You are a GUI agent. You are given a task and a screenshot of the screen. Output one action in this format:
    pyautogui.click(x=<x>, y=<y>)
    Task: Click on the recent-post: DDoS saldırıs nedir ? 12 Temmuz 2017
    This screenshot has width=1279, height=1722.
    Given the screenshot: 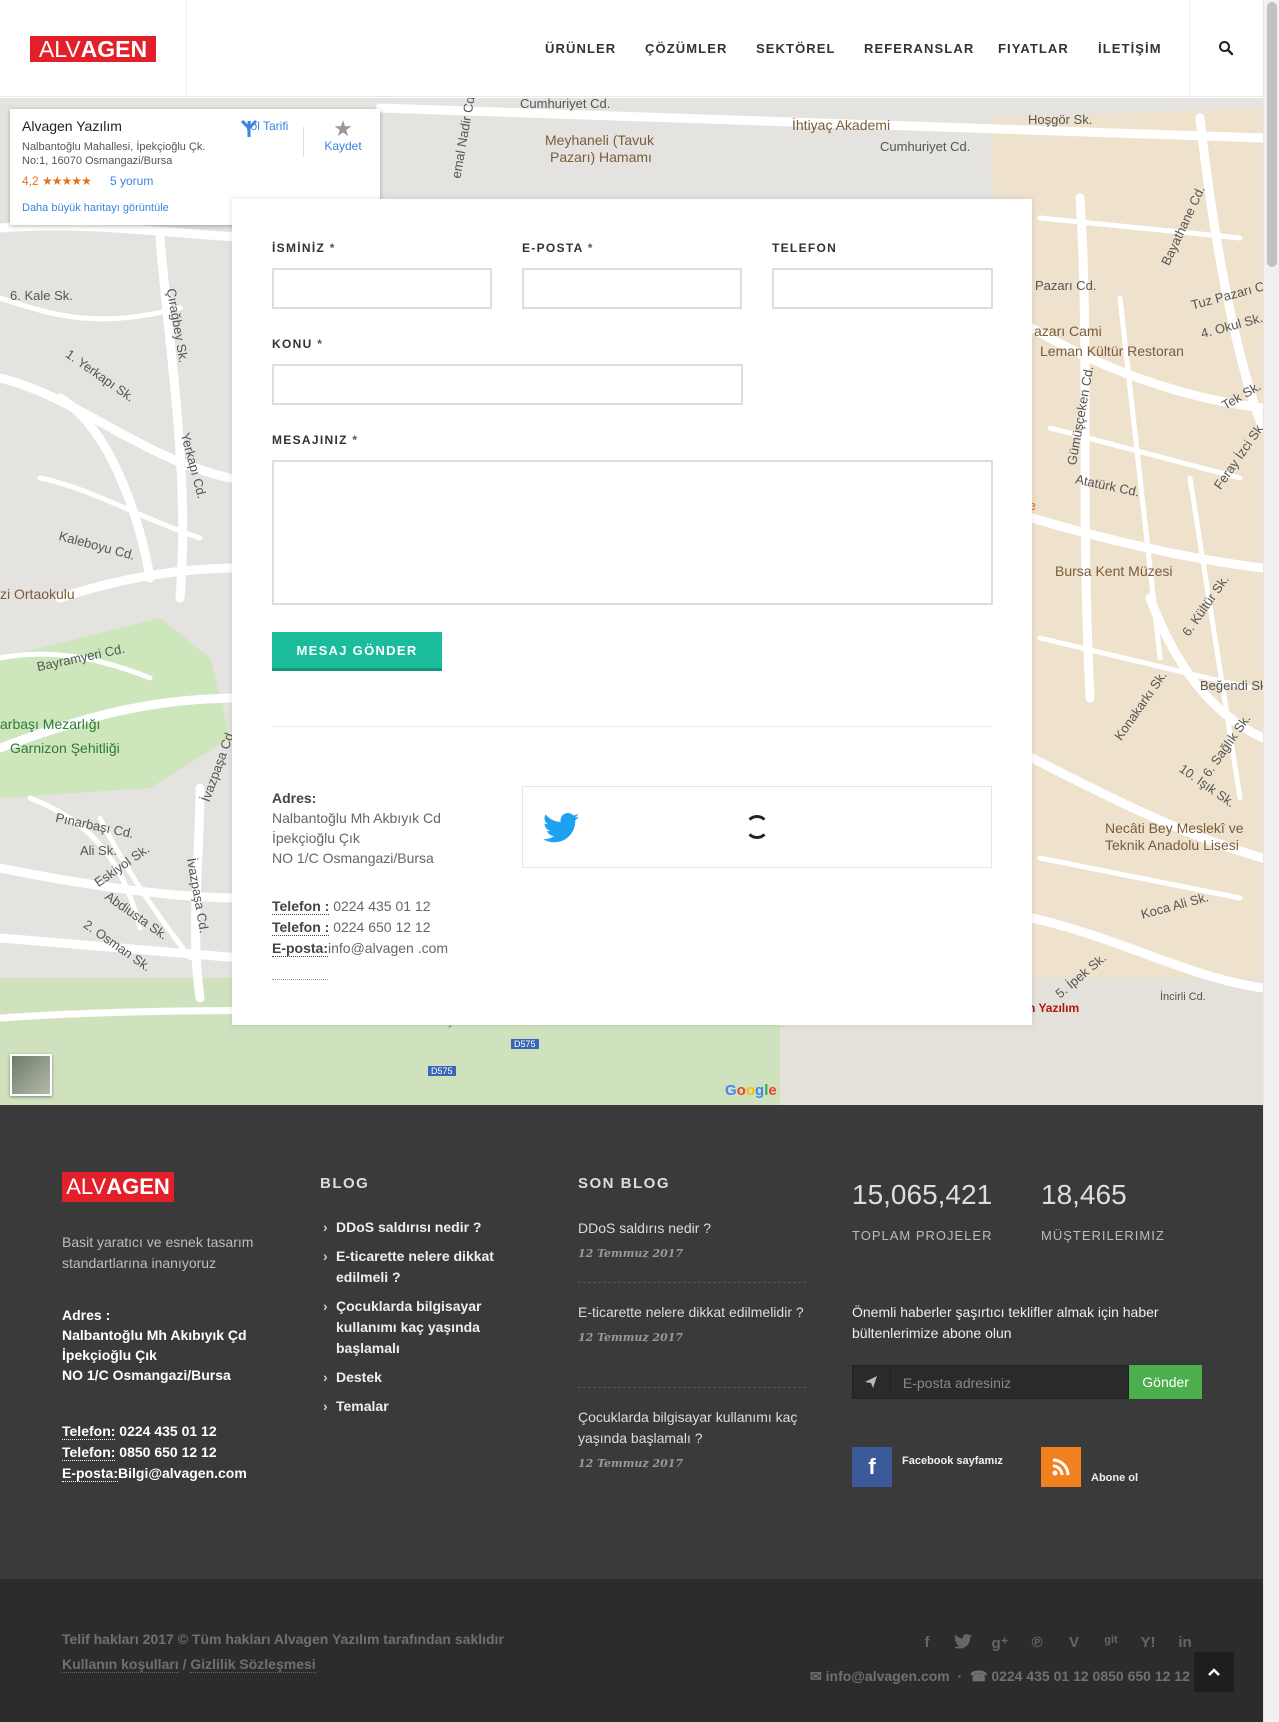 What is the action you would take?
    pyautogui.click(x=693, y=1239)
    